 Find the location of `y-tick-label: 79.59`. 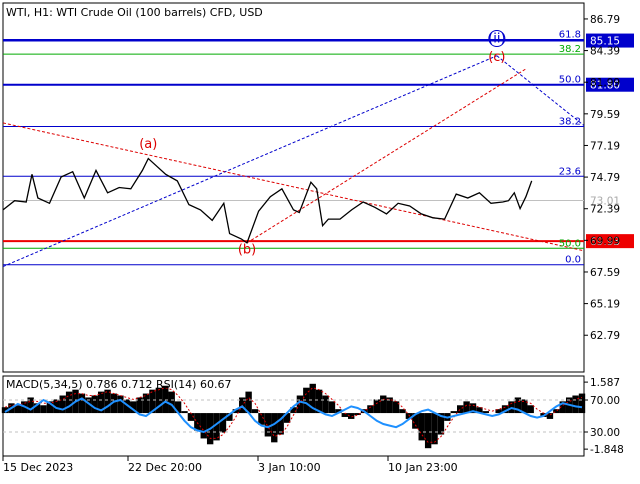

y-tick-label: 79.59 is located at coordinates (605, 115).